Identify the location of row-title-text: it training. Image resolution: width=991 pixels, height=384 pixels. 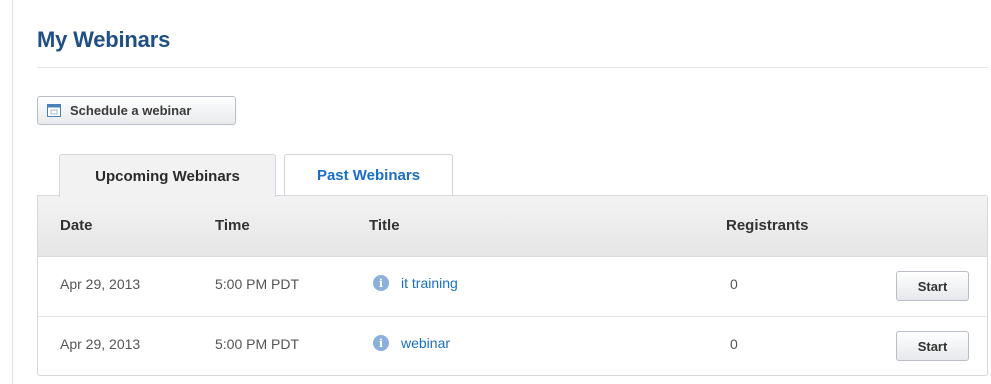
(429, 283).